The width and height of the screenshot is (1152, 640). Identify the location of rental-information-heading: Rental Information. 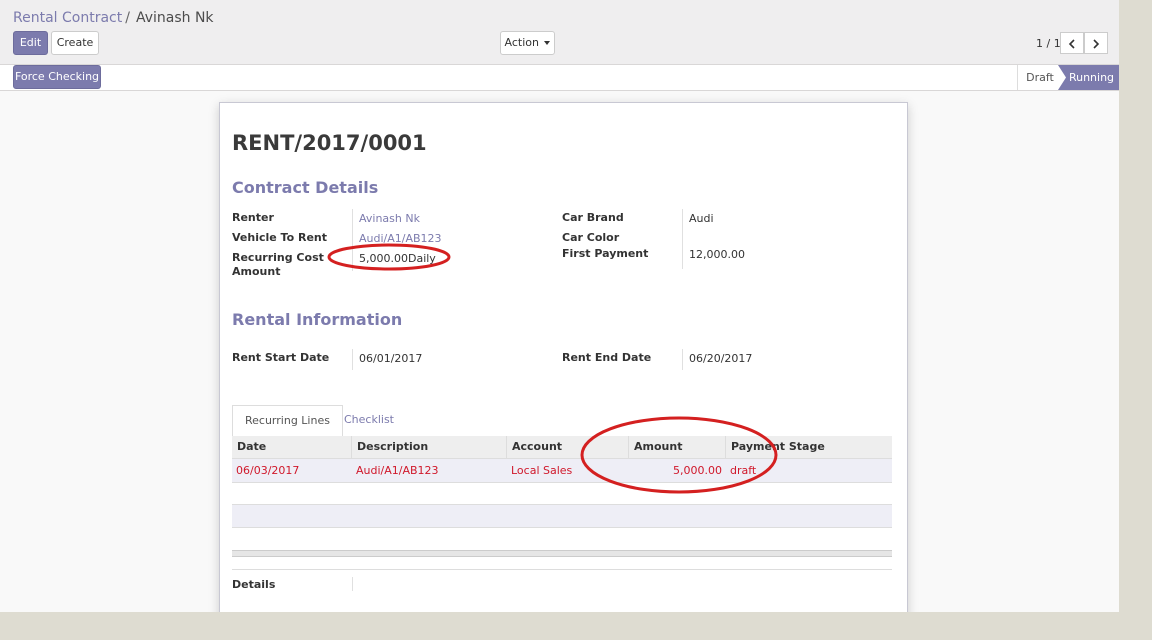
(317, 319).